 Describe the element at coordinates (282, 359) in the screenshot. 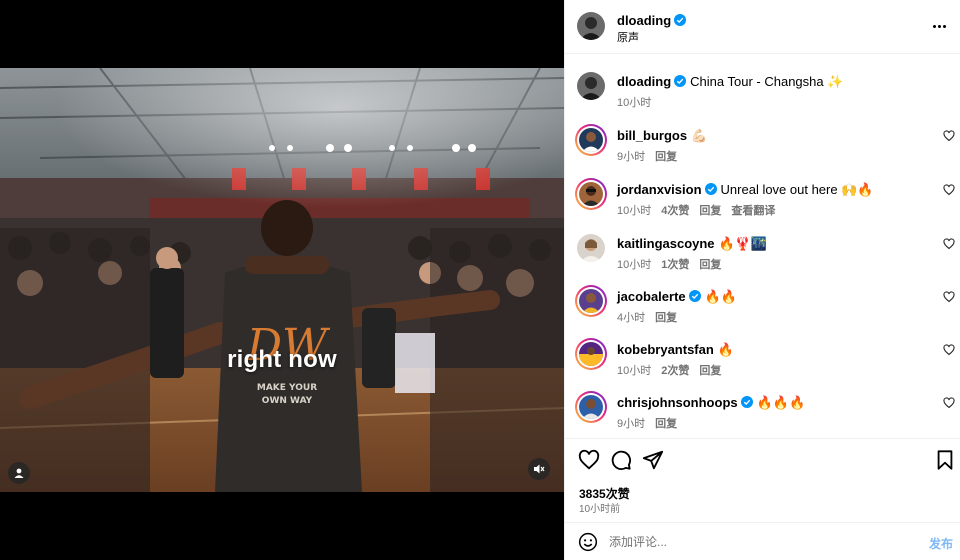

I see `video-caption-overlay: right now` at that location.